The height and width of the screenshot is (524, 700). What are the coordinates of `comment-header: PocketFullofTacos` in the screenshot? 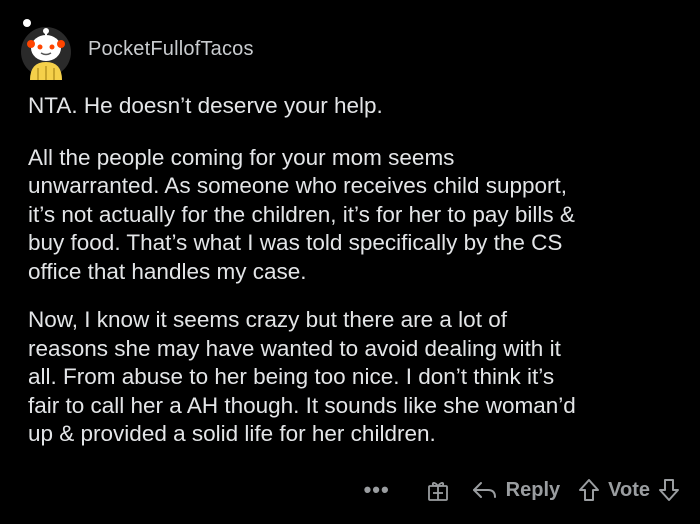 It's located at (137, 49).